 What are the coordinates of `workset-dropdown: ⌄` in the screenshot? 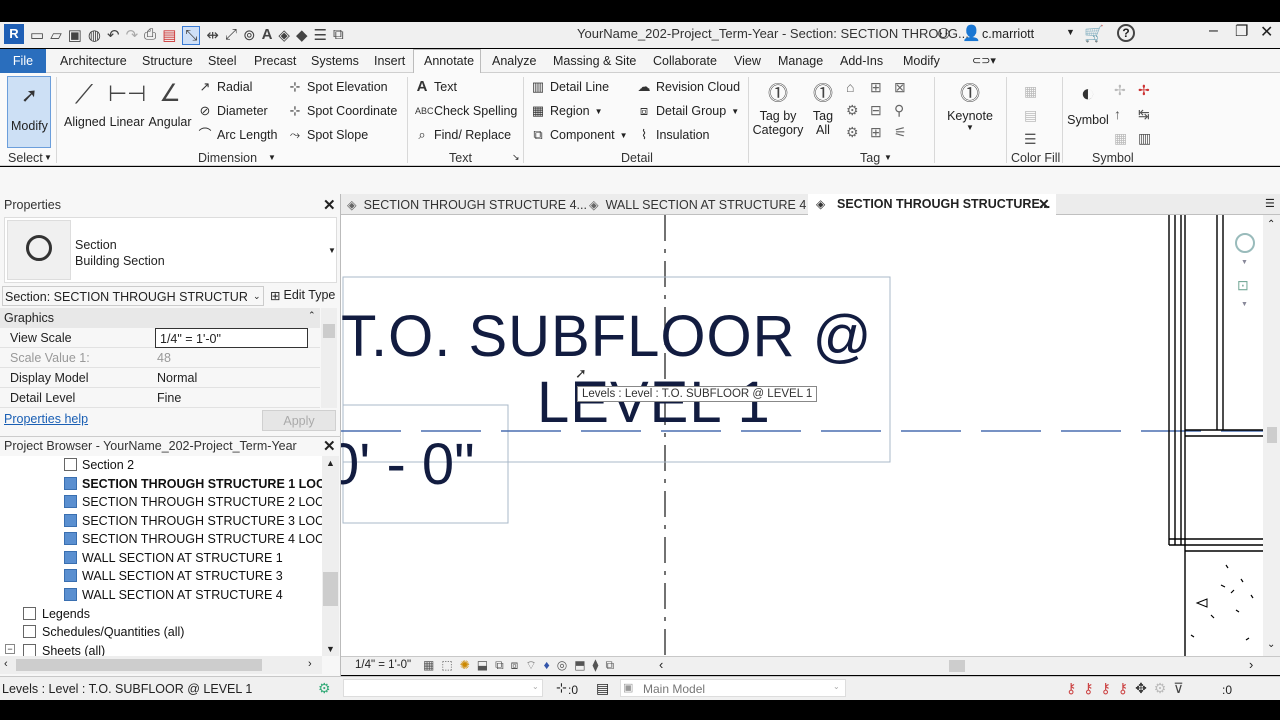 It's located at (443, 688).